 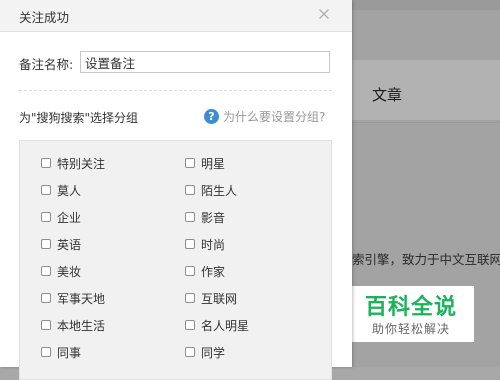 I want to click on watermark-subtitle: 助你轻松解决, so click(x=411, y=329).